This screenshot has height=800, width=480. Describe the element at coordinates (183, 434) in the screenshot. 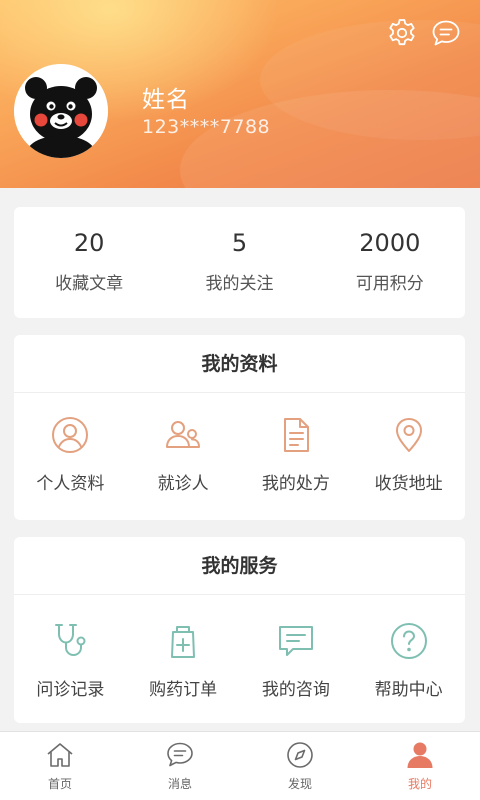

I see `patients-icon` at that location.